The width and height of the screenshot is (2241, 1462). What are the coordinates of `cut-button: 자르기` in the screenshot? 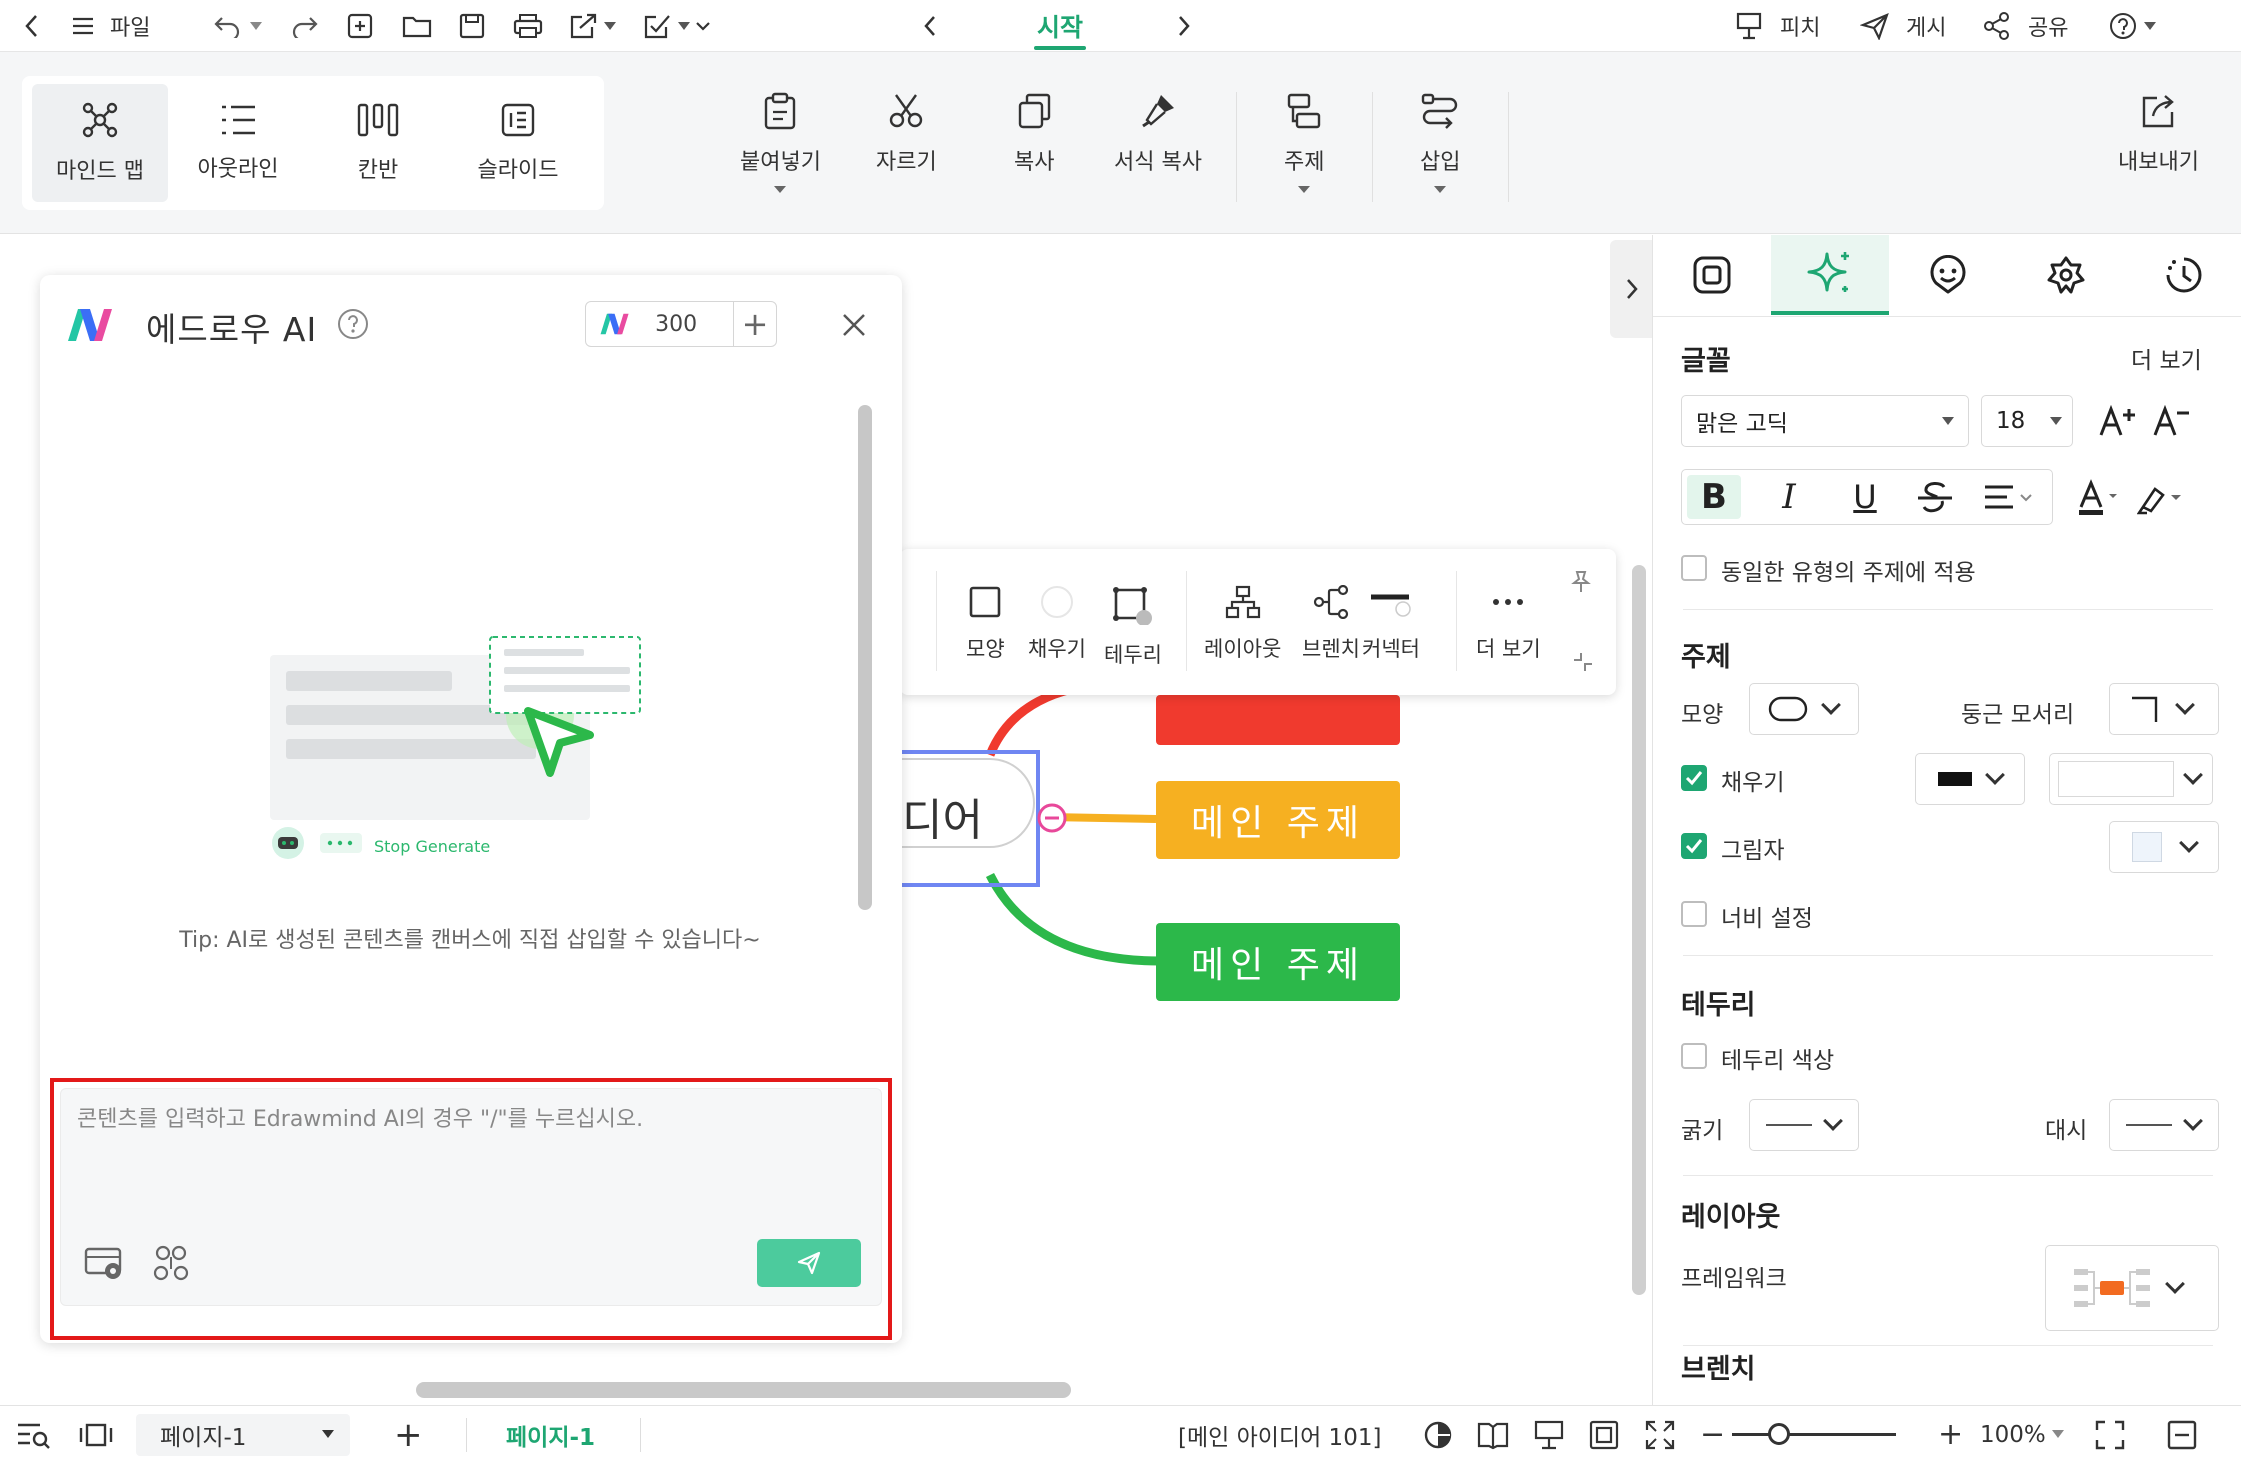 It's located at (906, 134).